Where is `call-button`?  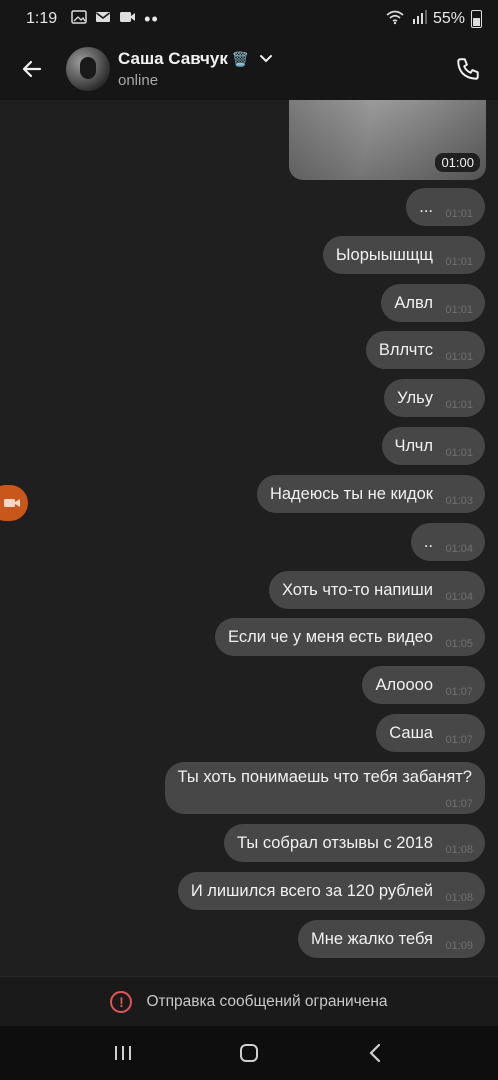 call-button is located at coordinates (468, 69).